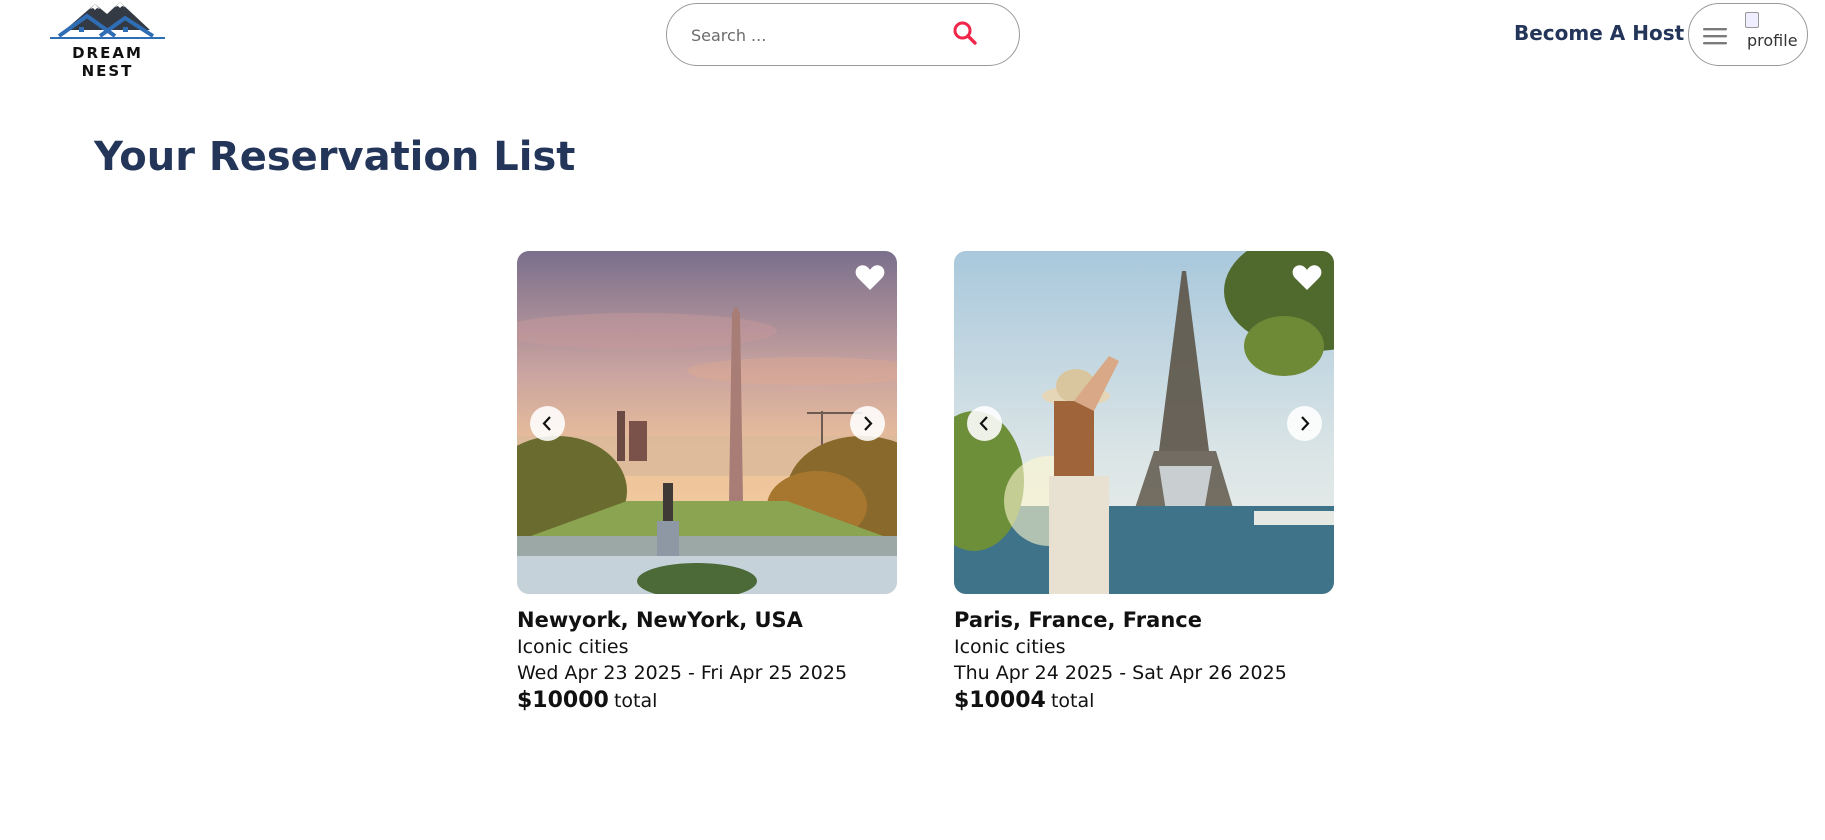 The width and height of the screenshot is (1825, 840). Describe the element at coordinates (1120, 673) in the screenshot. I see `reservation-dates: Thu Apr 24 2025 - Sat Apr 26 2025` at that location.